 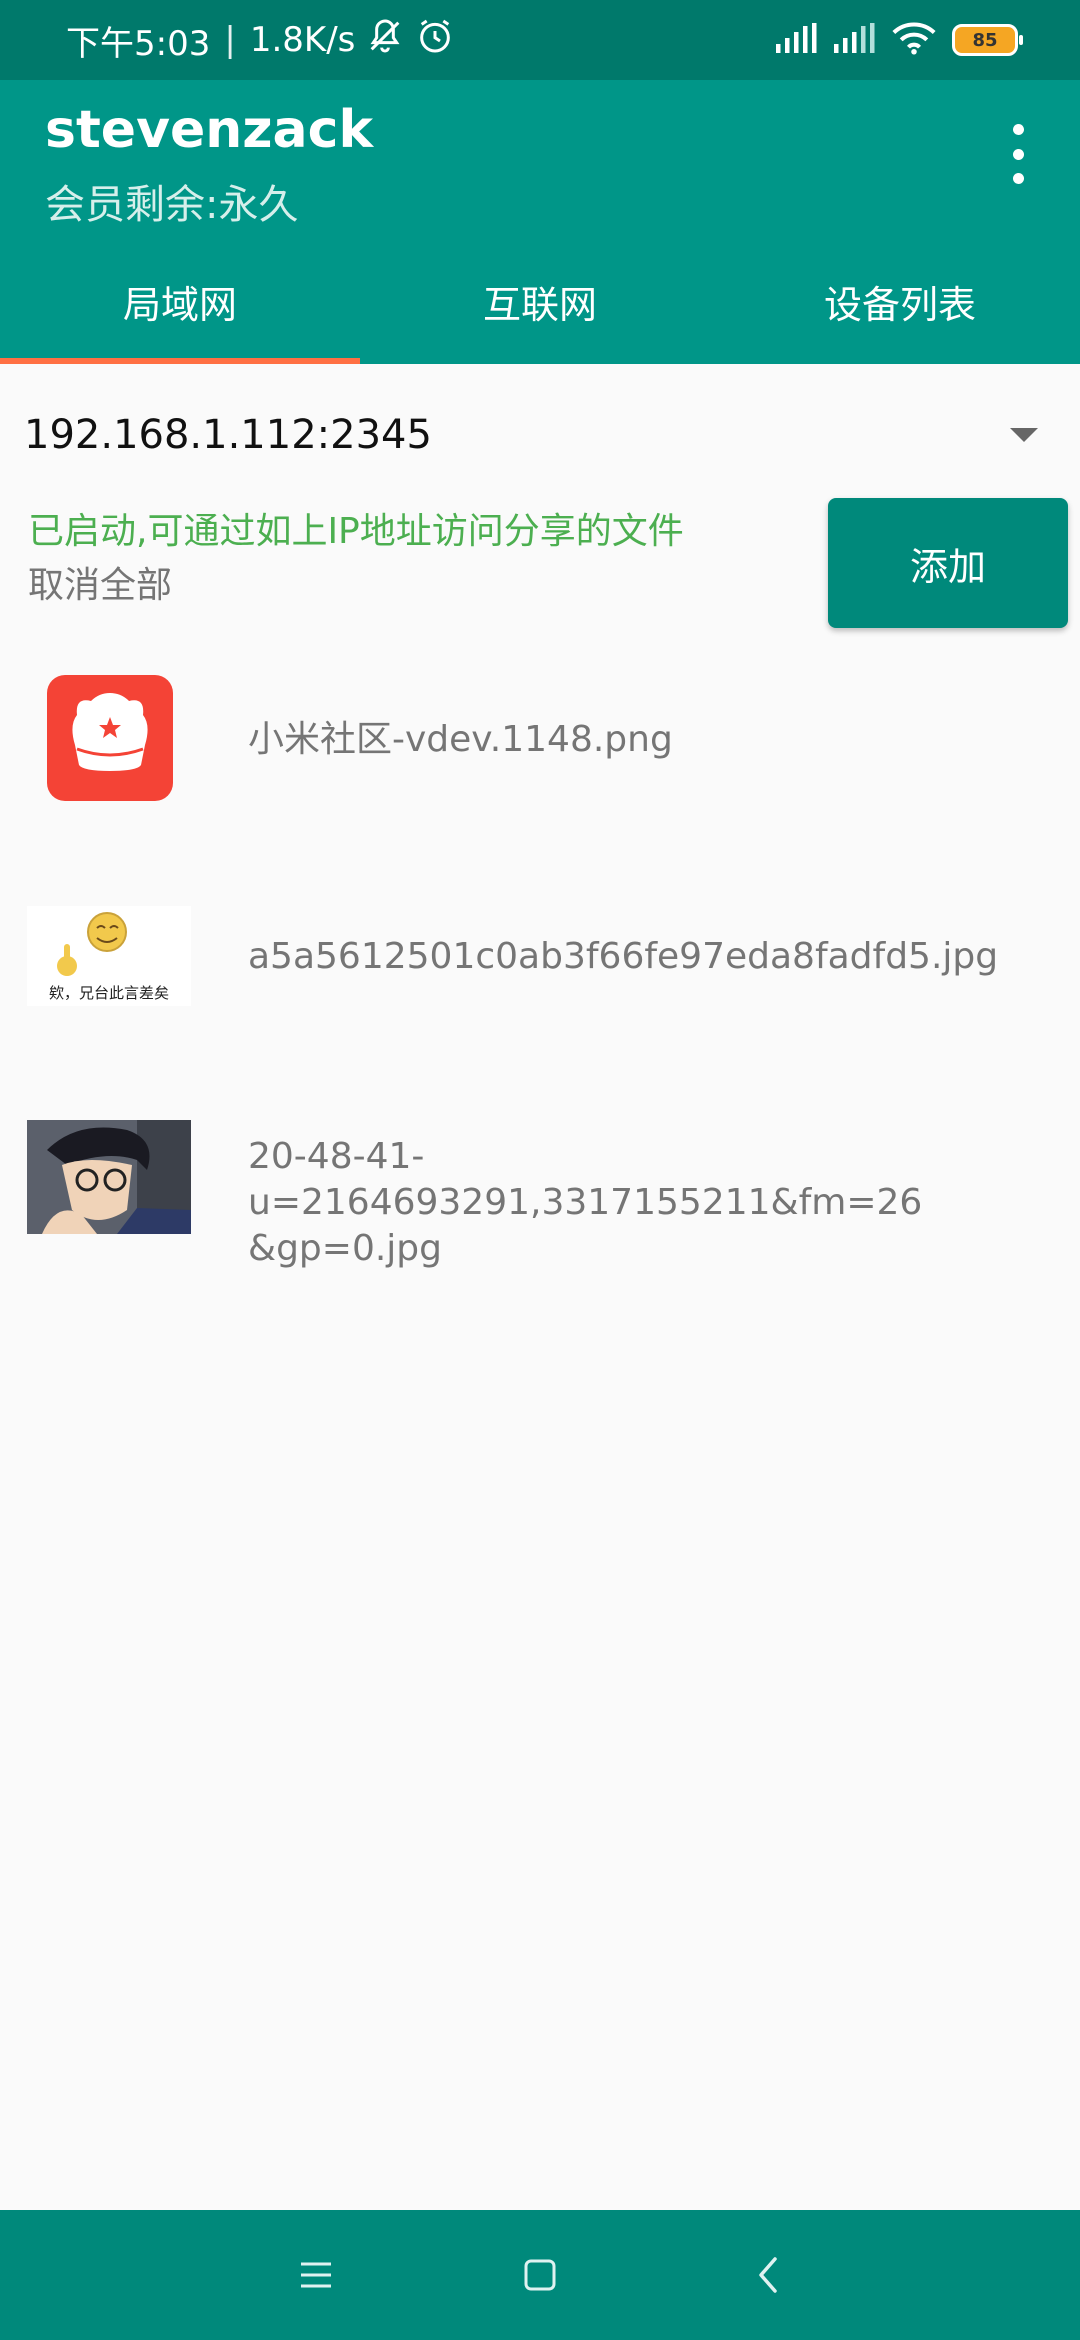 I want to click on file-name: 小米社区-vdev.1148.png, so click(x=460, y=739).